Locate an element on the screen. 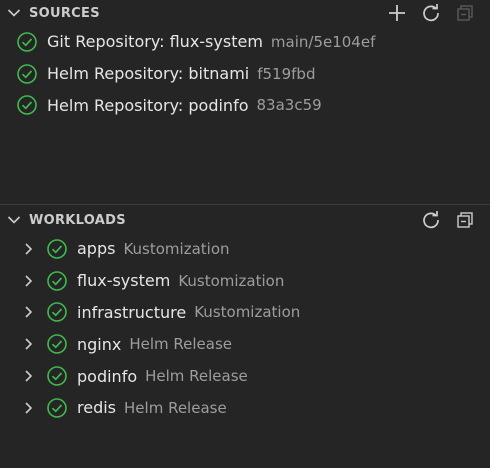 The width and height of the screenshot is (490, 468). plus-icon is located at coordinates (397, 13).